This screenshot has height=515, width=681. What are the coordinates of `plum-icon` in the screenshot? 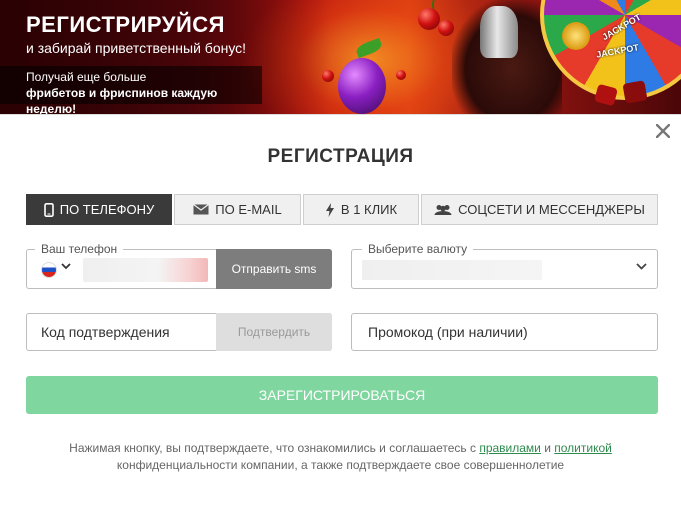 It's located at (362, 86).